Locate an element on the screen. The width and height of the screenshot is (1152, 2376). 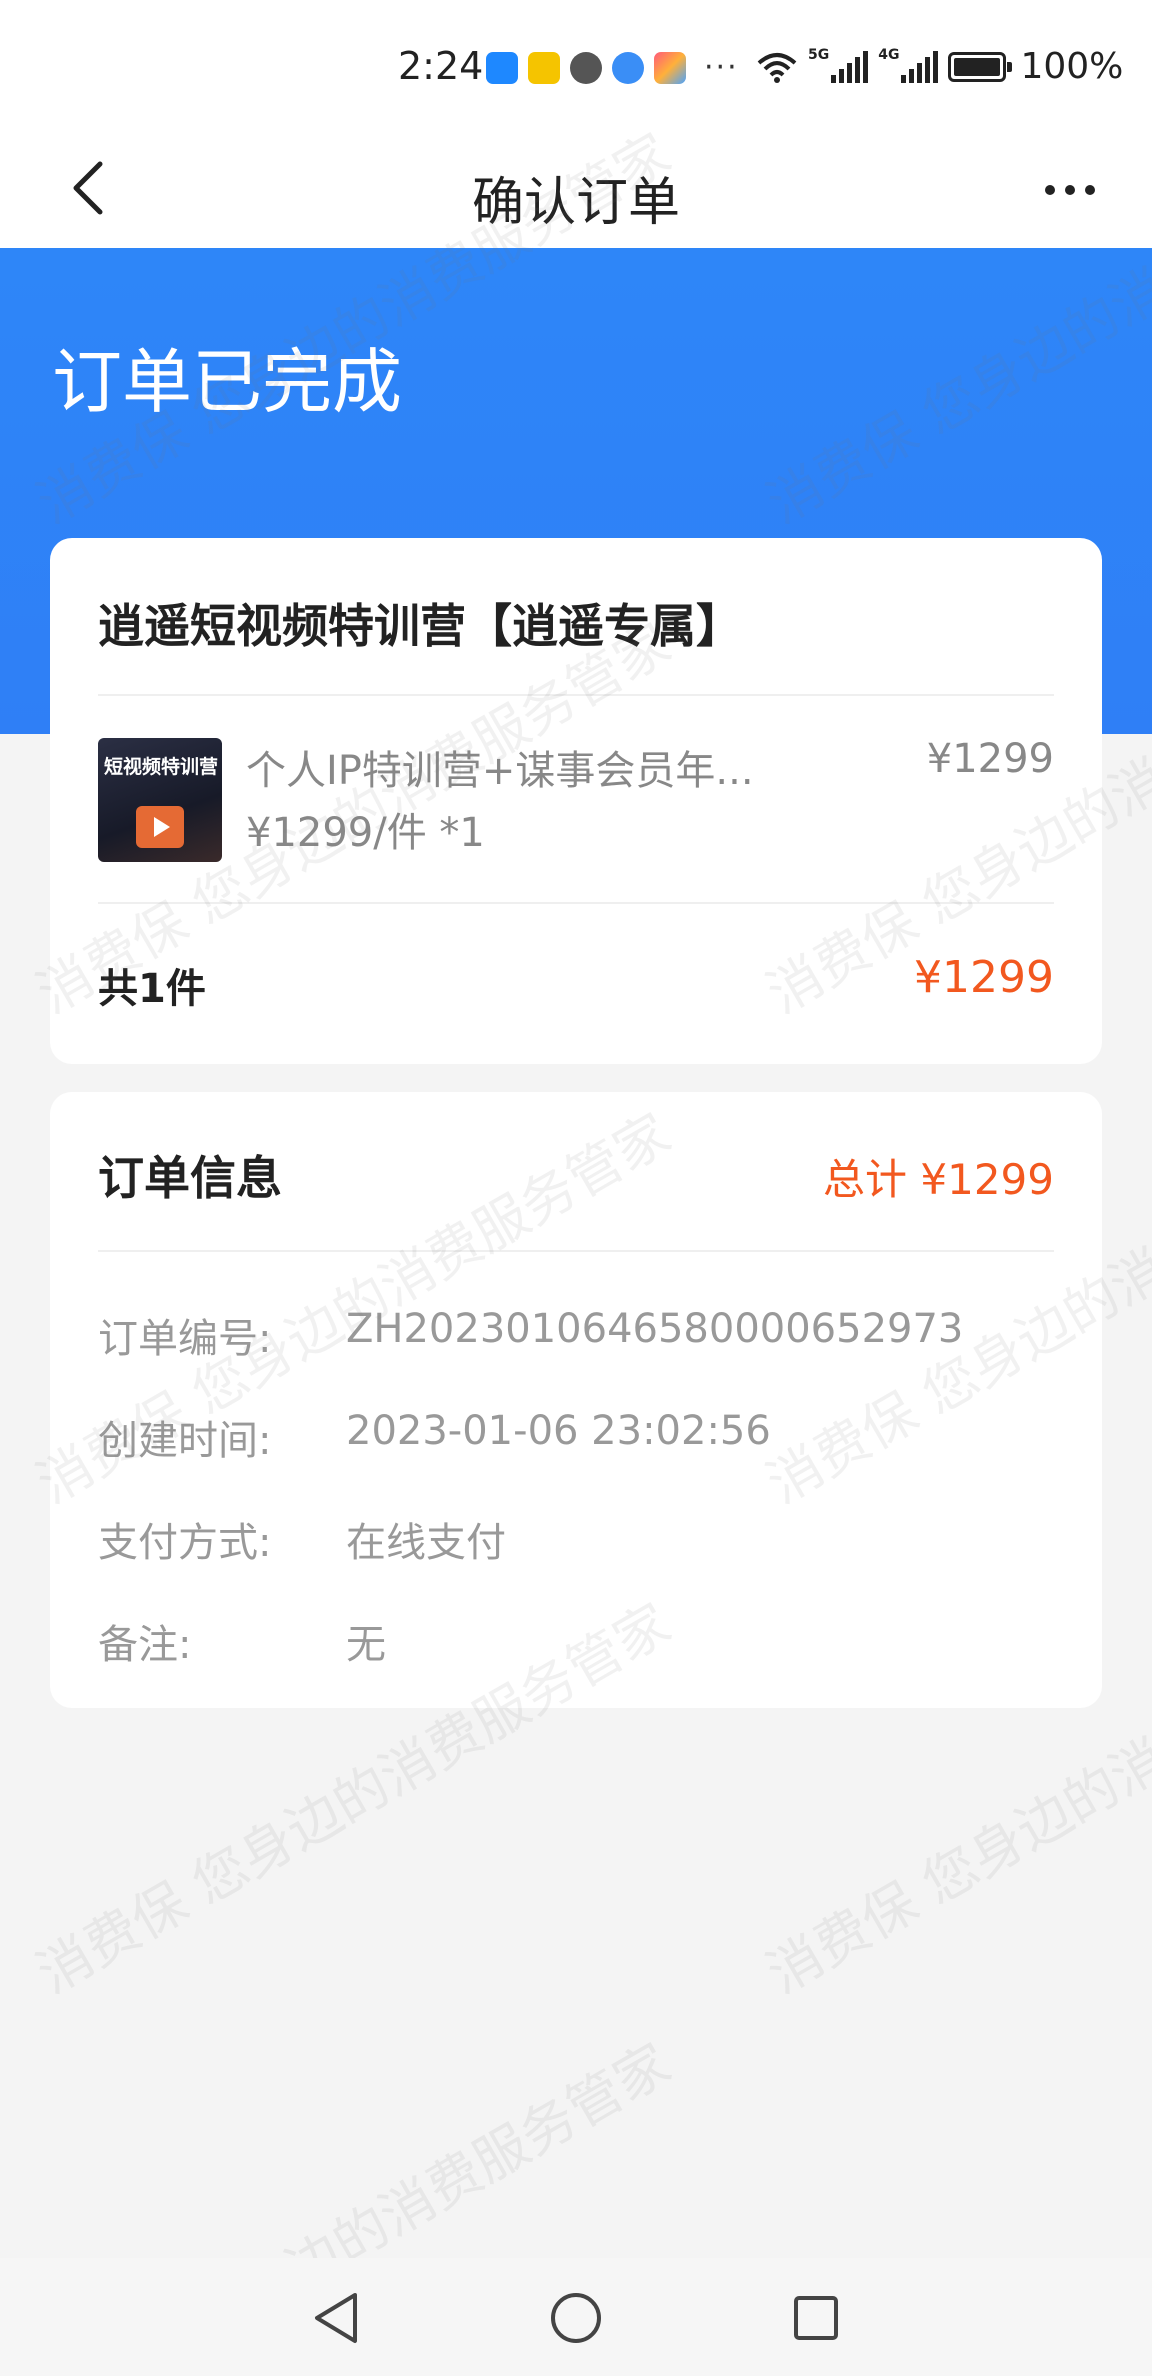
status-bar: 2:24 ··· 5G 4G 100% is located at coordinates (576, 65).